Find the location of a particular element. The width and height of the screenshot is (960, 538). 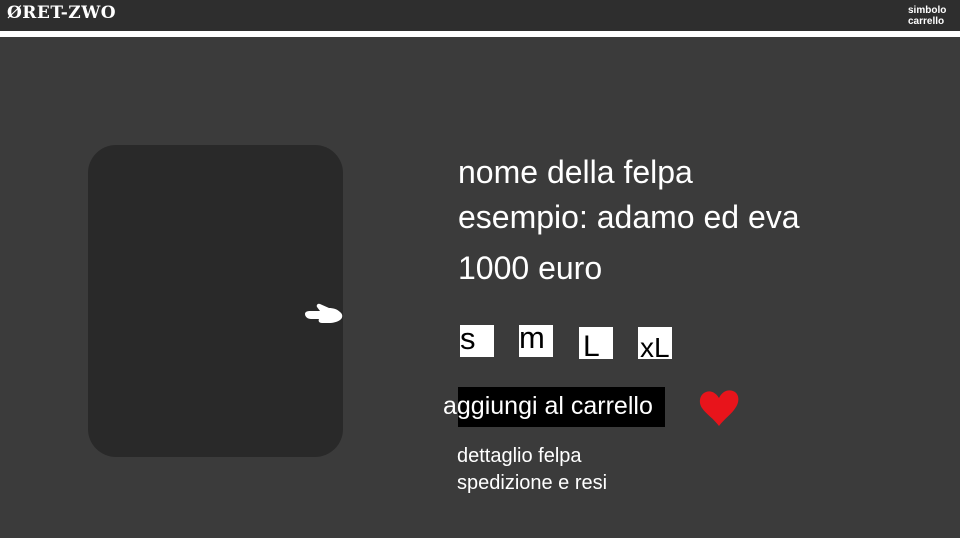

brand-logo: ØRET-ZWO is located at coordinates (61, 13).